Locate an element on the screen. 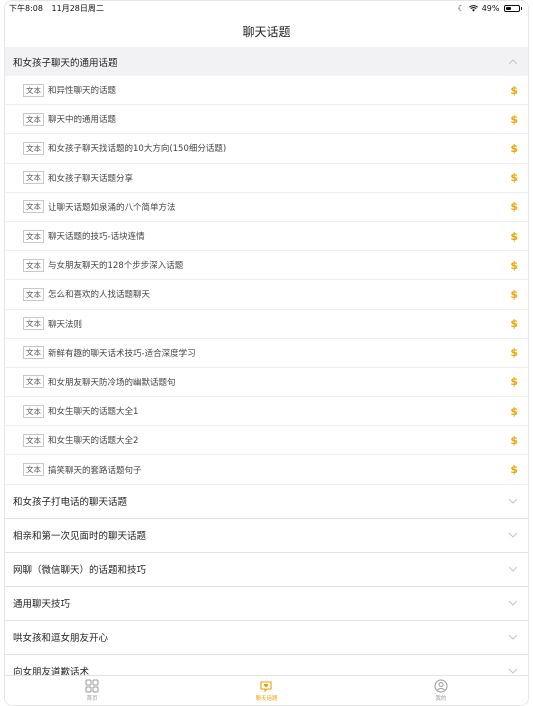  topic-item-title: 聊天中的通用话题 is located at coordinates (82, 120).